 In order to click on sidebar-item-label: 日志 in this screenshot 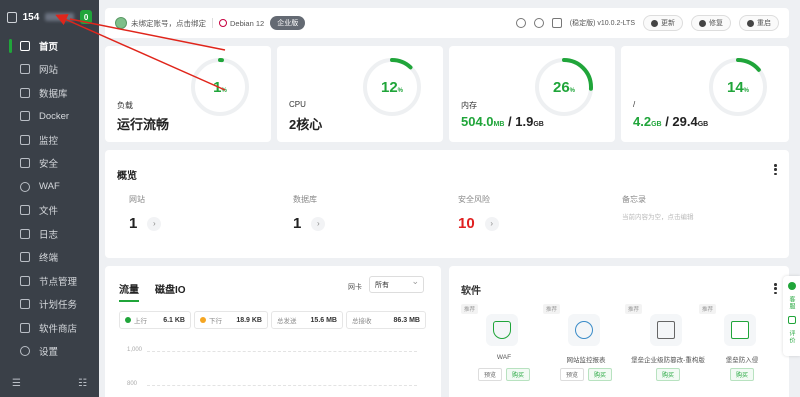, I will do `click(49, 235)`.